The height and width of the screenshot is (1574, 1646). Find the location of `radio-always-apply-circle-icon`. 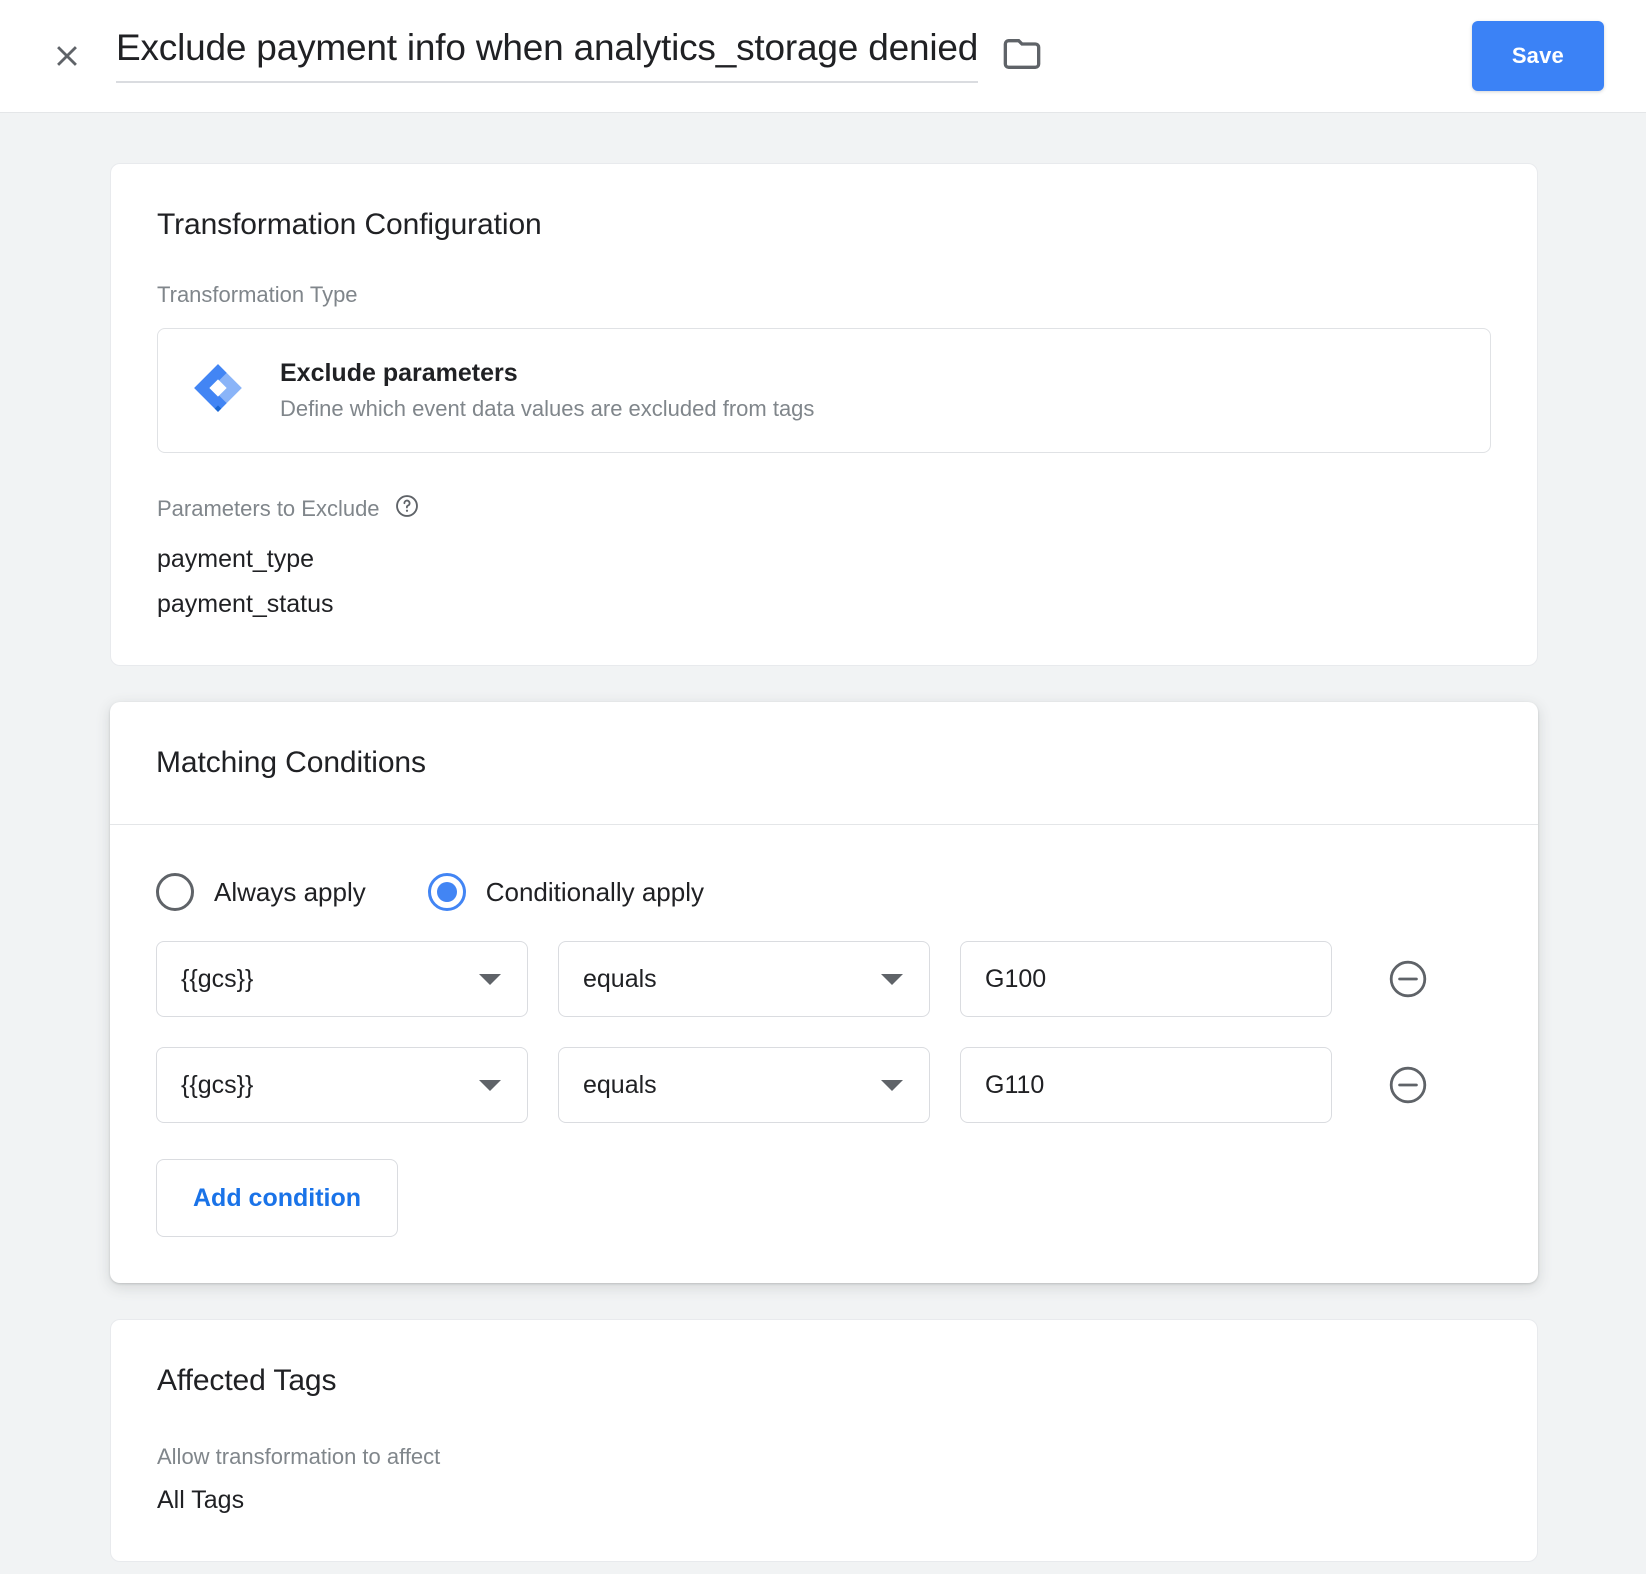

radio-always-apply-circle-icon is located at coordinates (175, 892).